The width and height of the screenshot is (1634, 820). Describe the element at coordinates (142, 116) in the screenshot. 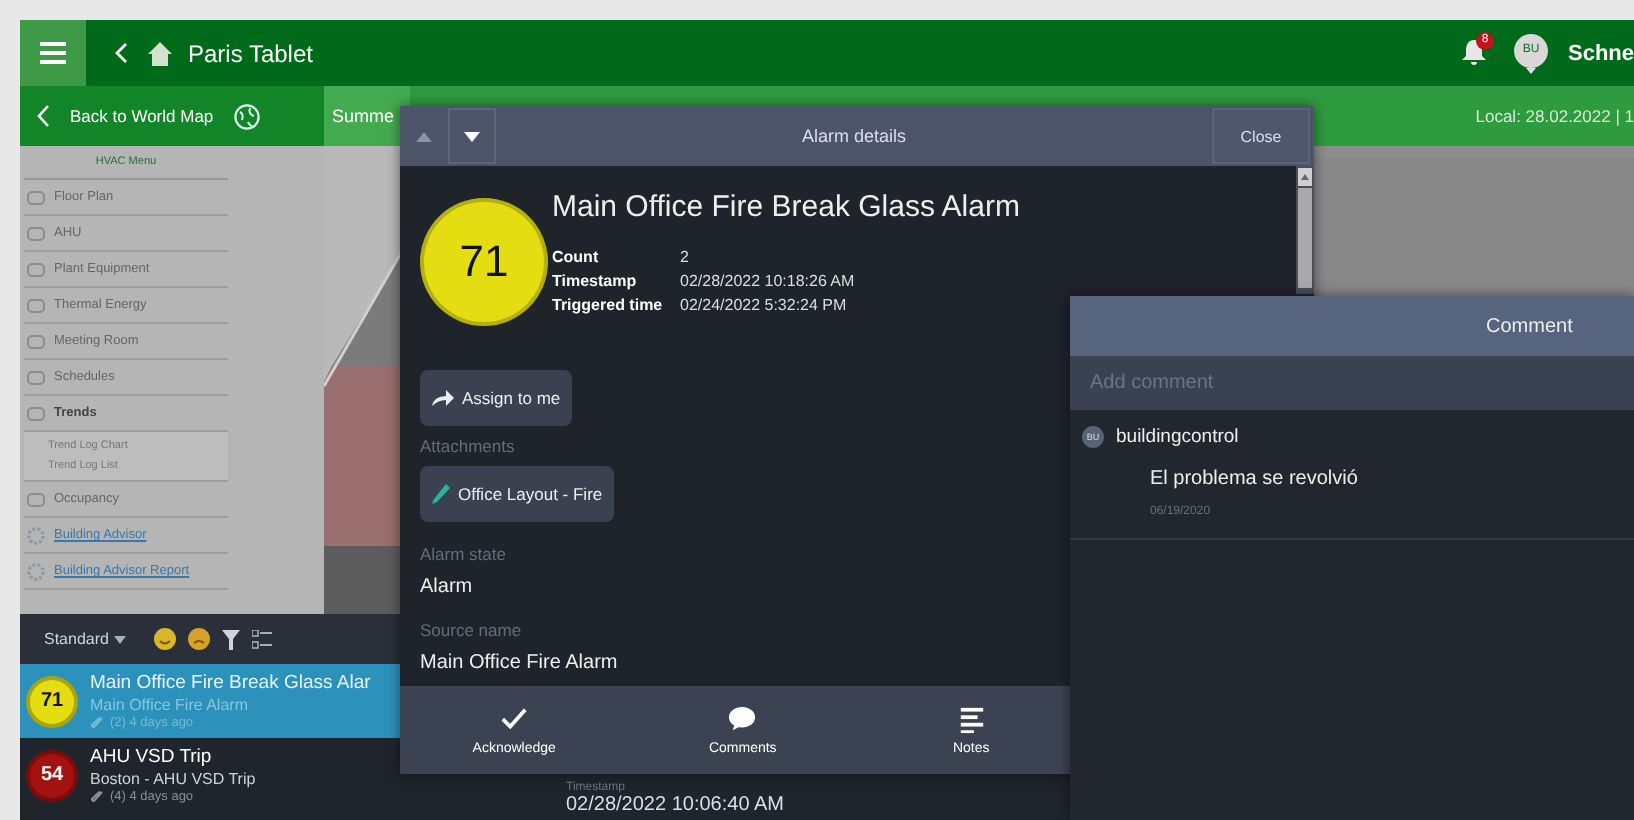

I see `back-link: Back to World Map` at that location.